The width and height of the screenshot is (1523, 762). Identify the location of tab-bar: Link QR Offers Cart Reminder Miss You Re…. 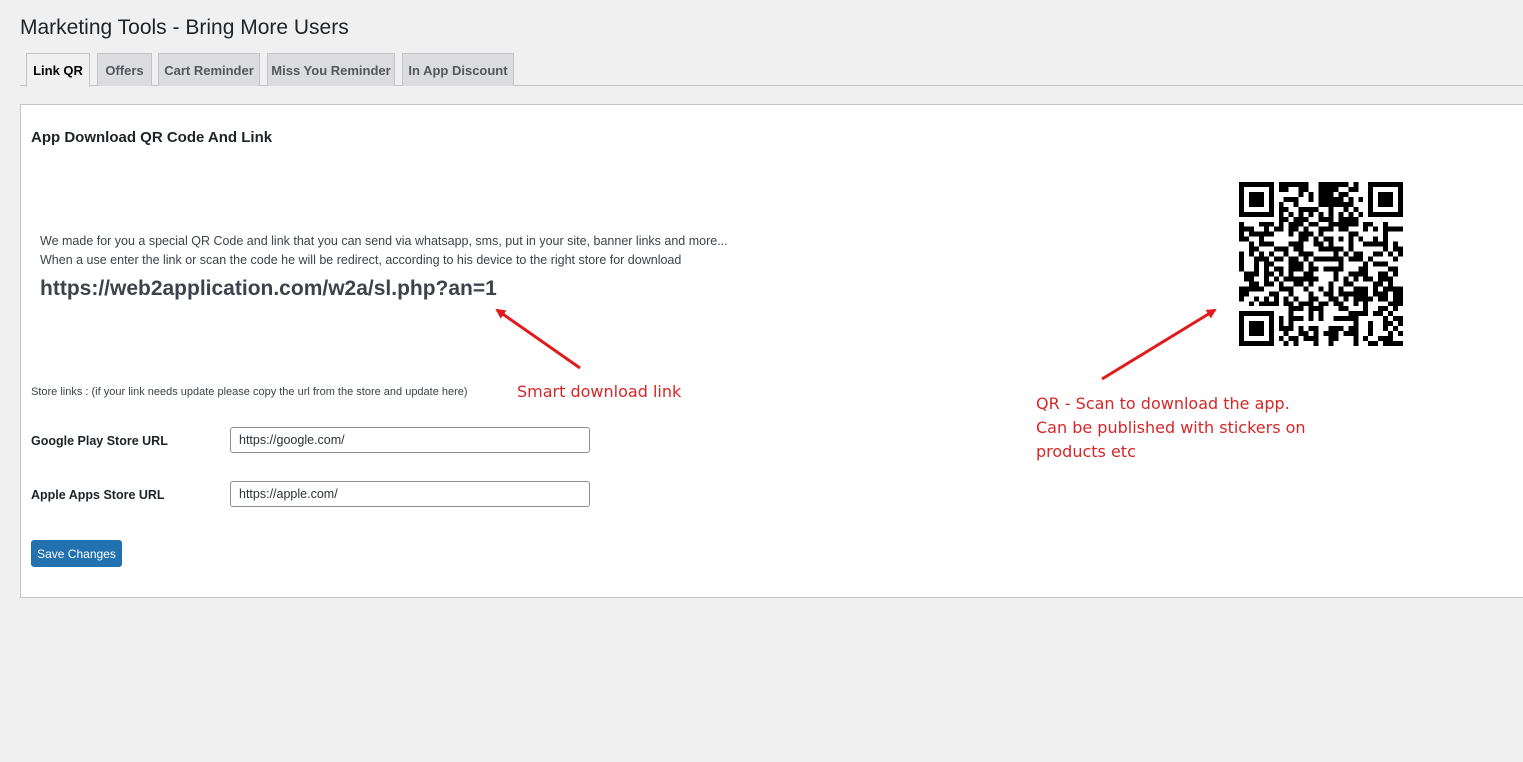
(771, 70).